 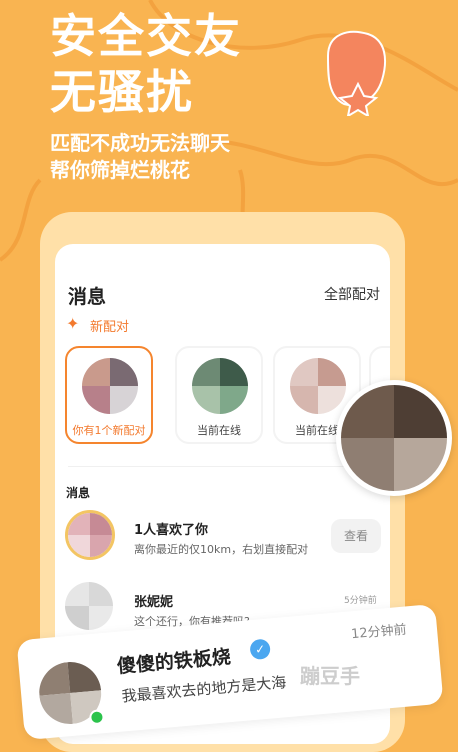 I want to click on subtitle-line-1: 匹配不成功无法聊天, so click(x=140, y=143).